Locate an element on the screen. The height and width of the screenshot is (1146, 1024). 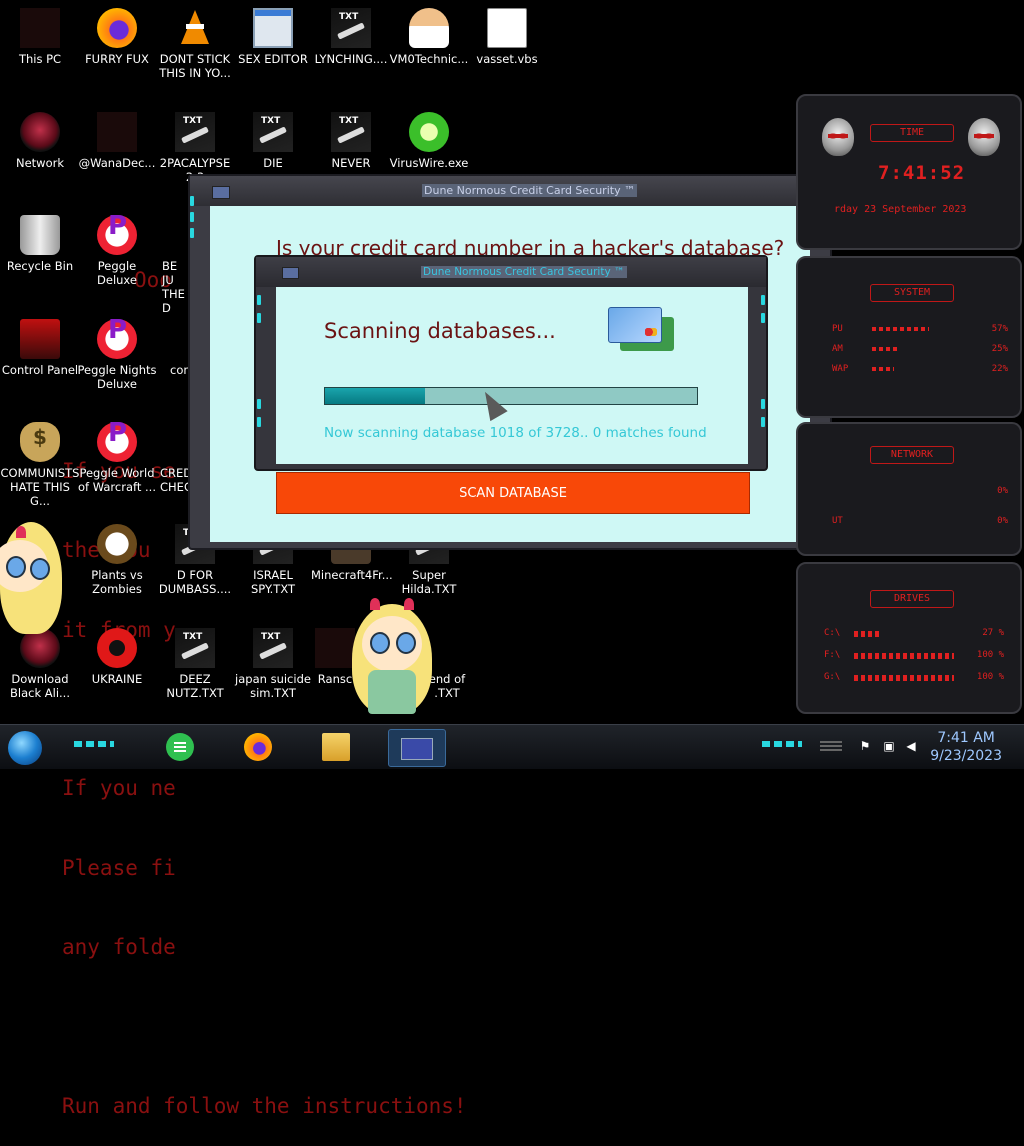
network-title: NETWORK is located at coordinates (912, 455).